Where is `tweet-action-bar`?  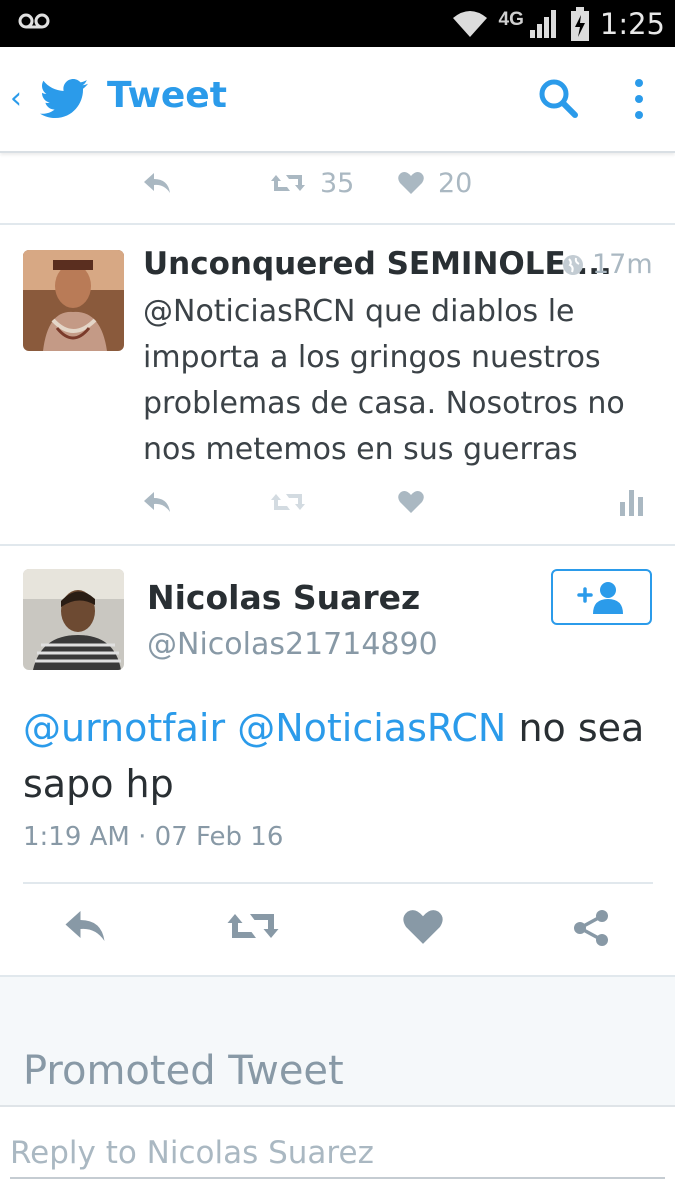
tweet-action-bar is located at coordinates (337, 930).